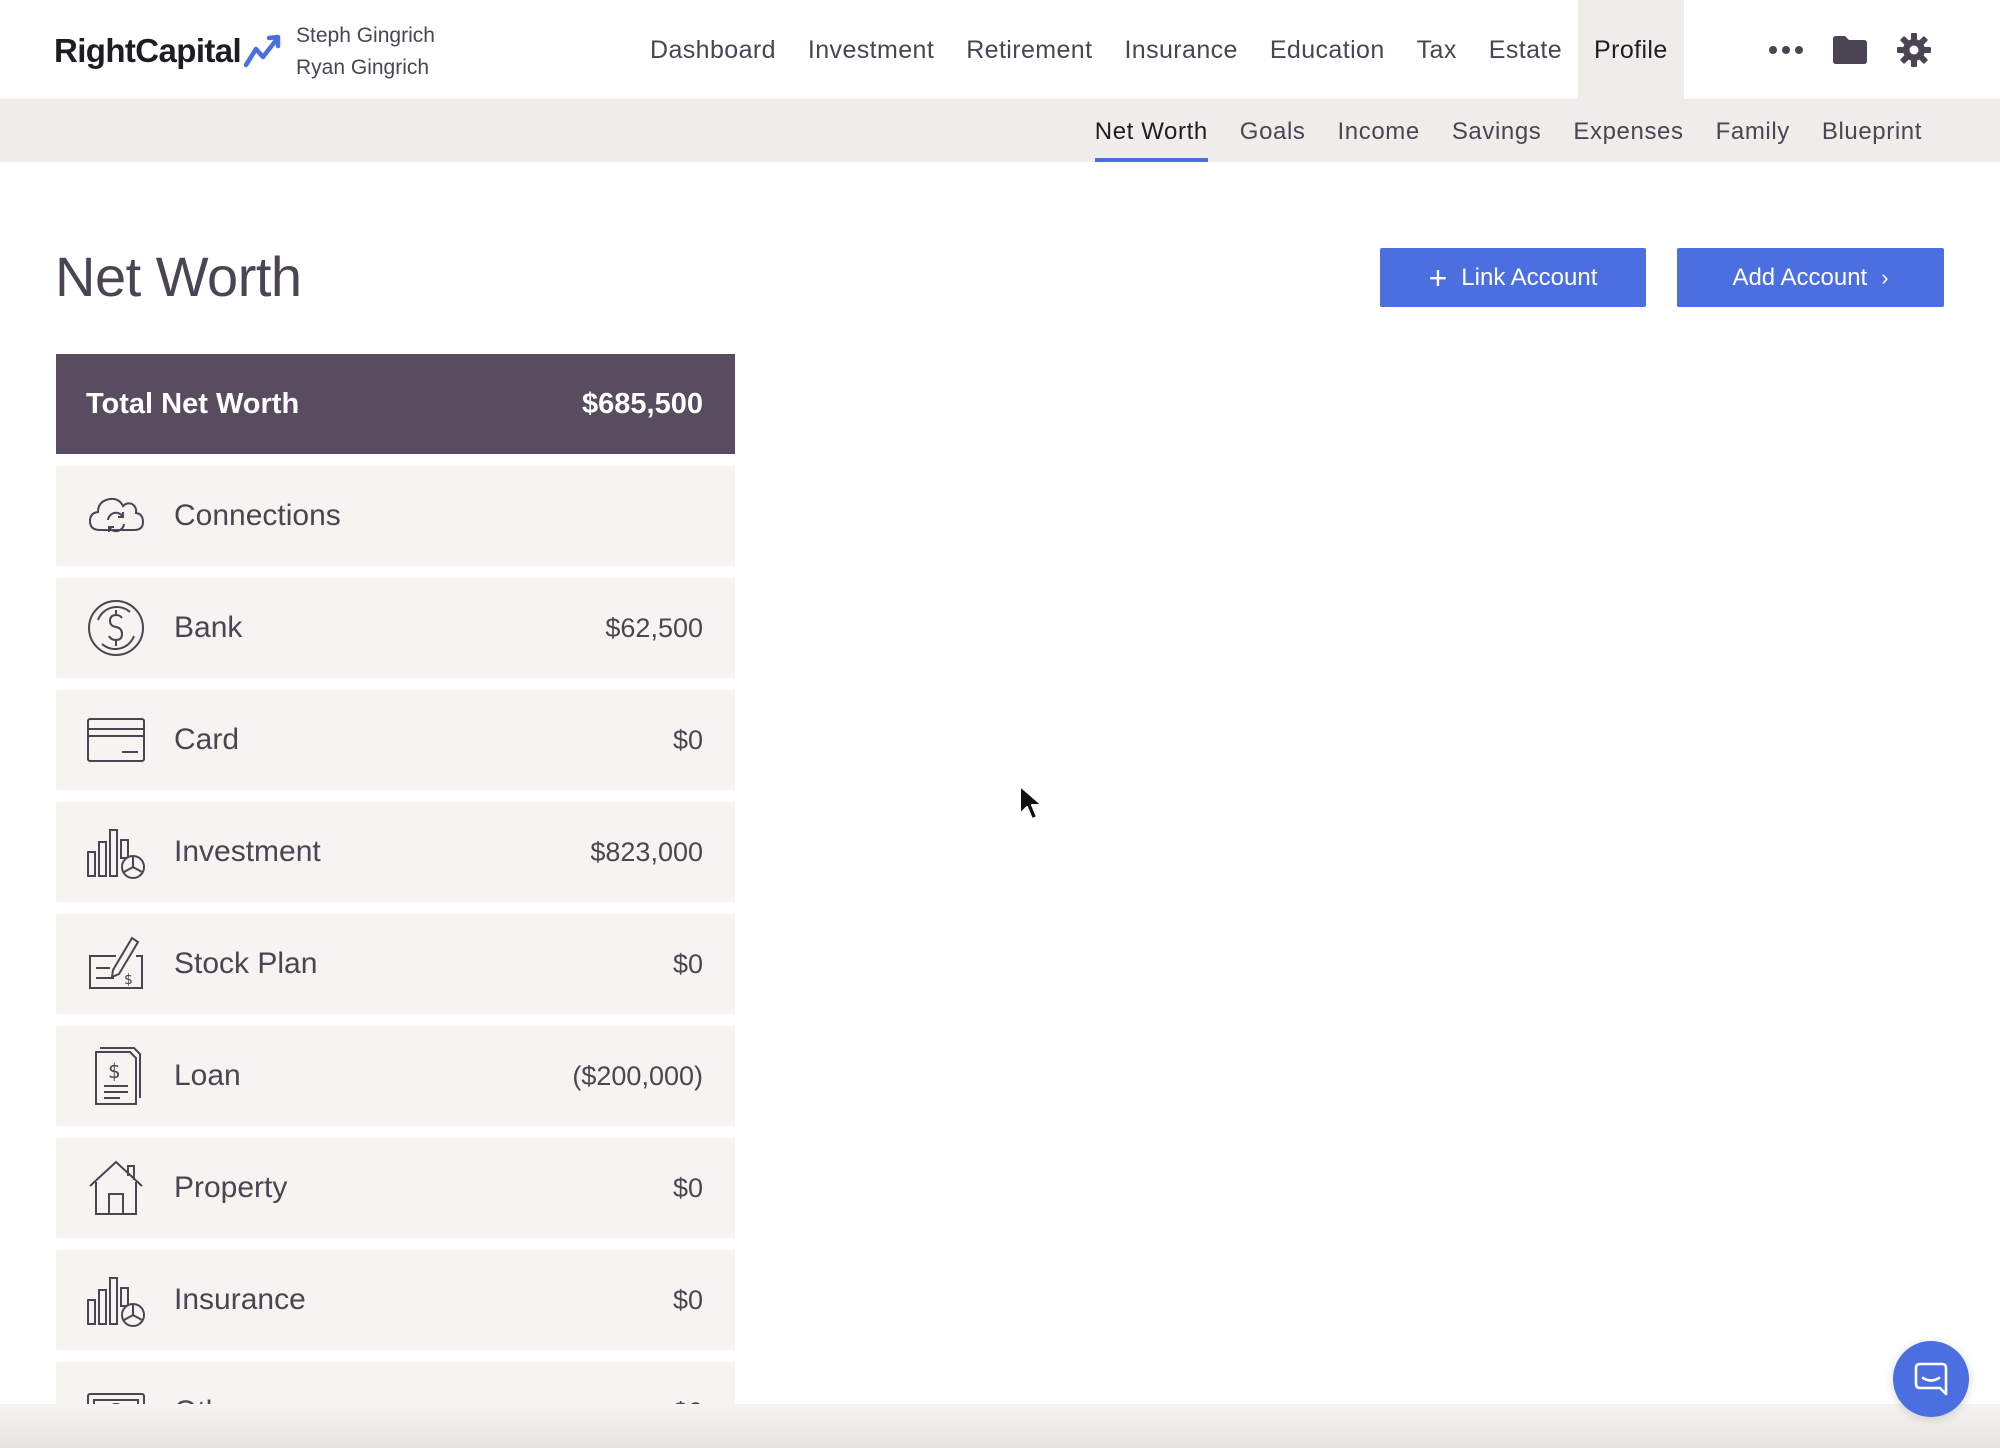  What do you see at coordinates (1437, 50) in the screenshot?
I see `nav-tax: Tax` at bounding box center [1437, 50].